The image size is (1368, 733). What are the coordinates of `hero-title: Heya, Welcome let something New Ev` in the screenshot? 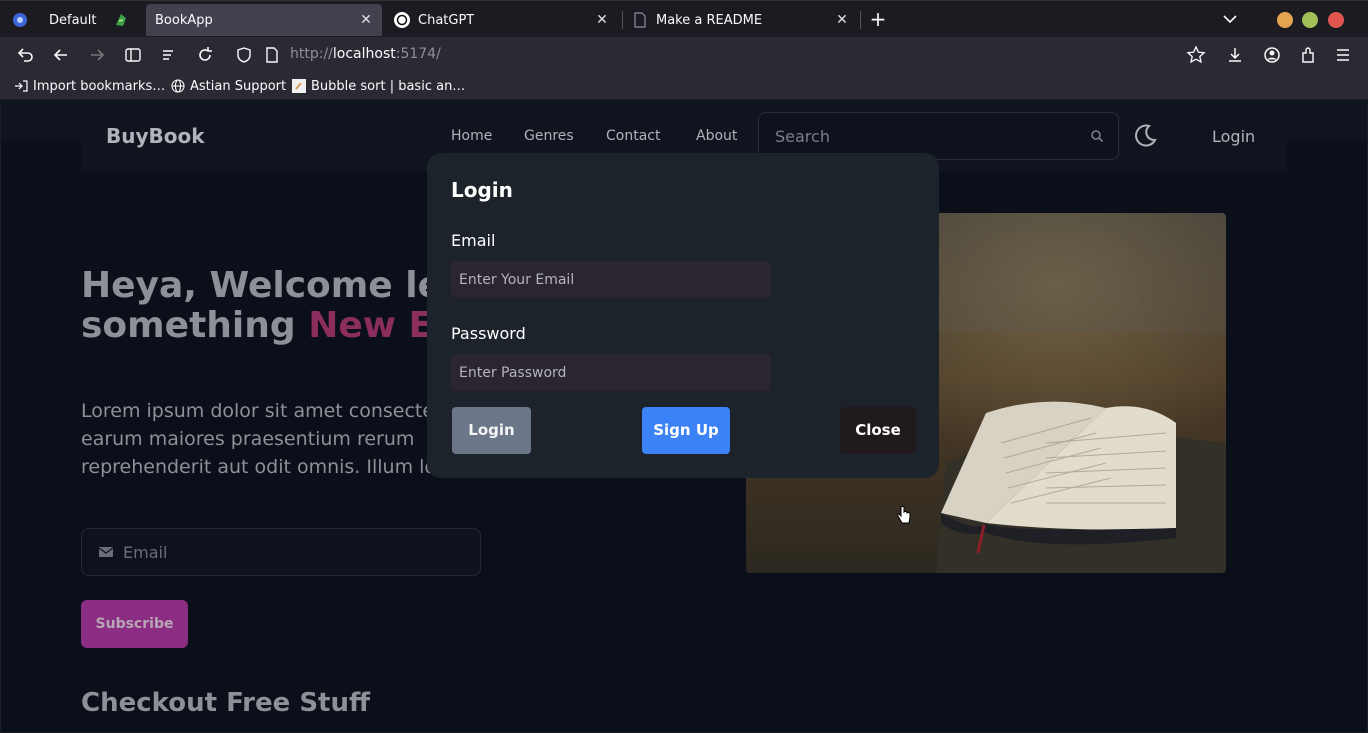 It's located at (270, 306).